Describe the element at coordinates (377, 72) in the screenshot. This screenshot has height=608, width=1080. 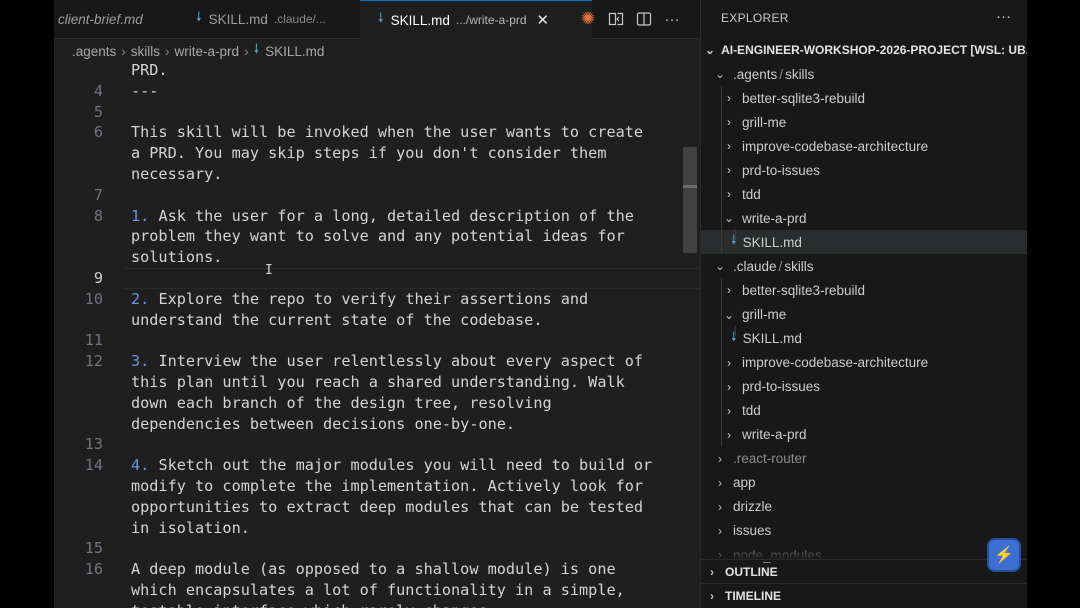
I see `editor-line: PRD.` at that location.